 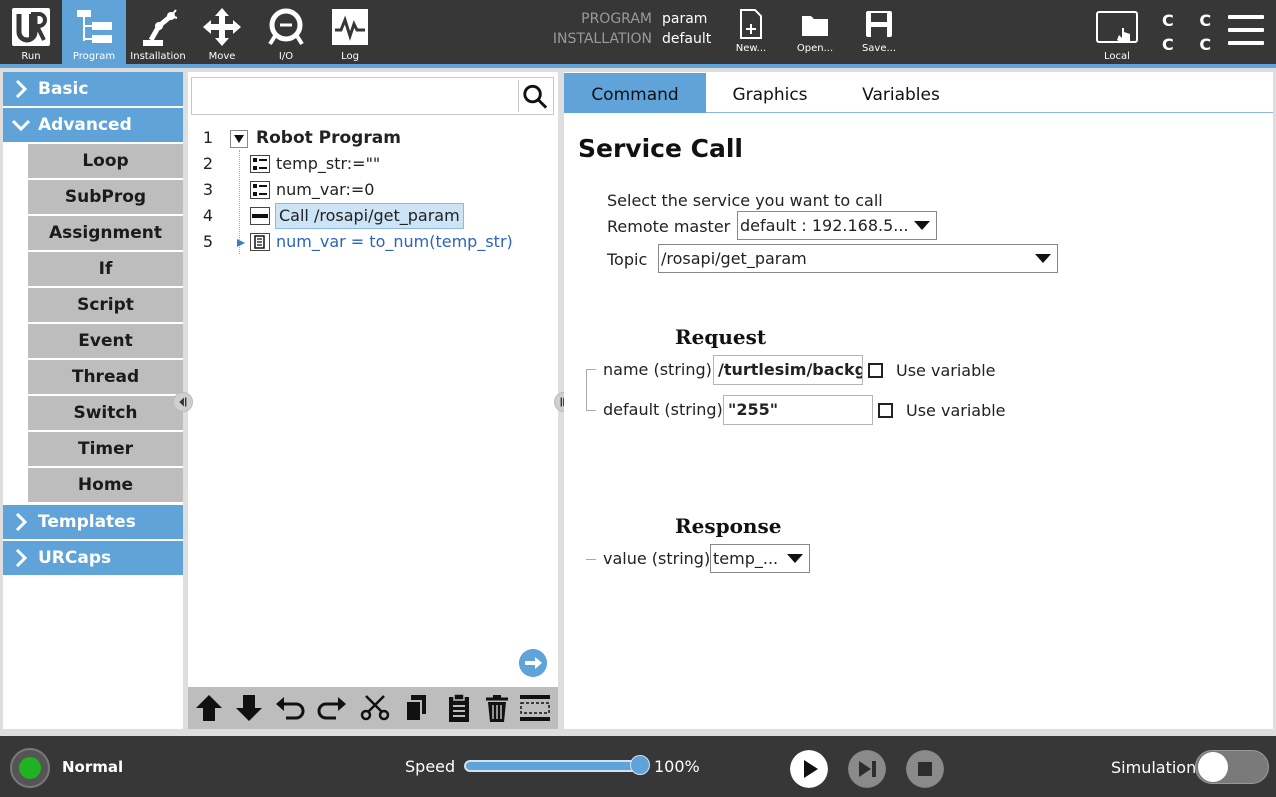 I want to click on nav-installation: Installation, so click(x=158, y=32).